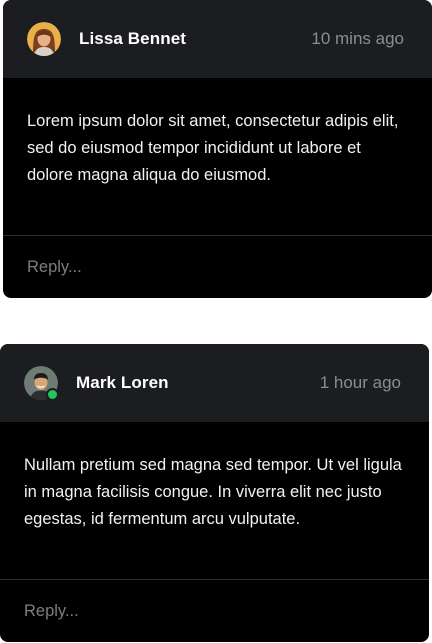 The image size is (432, 643). I want to click on comment-author: Mark Loren, so click(198, 383).